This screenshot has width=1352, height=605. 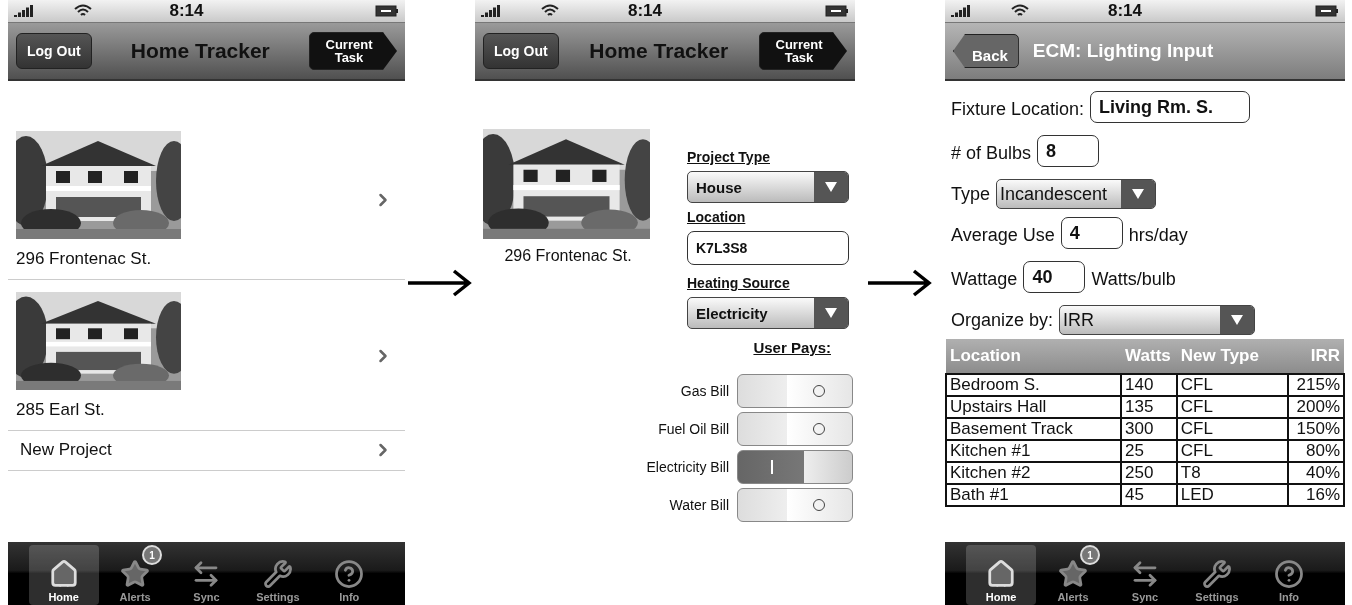 I want to click on field-heading: Heating Source, so click(x=739, y=283).